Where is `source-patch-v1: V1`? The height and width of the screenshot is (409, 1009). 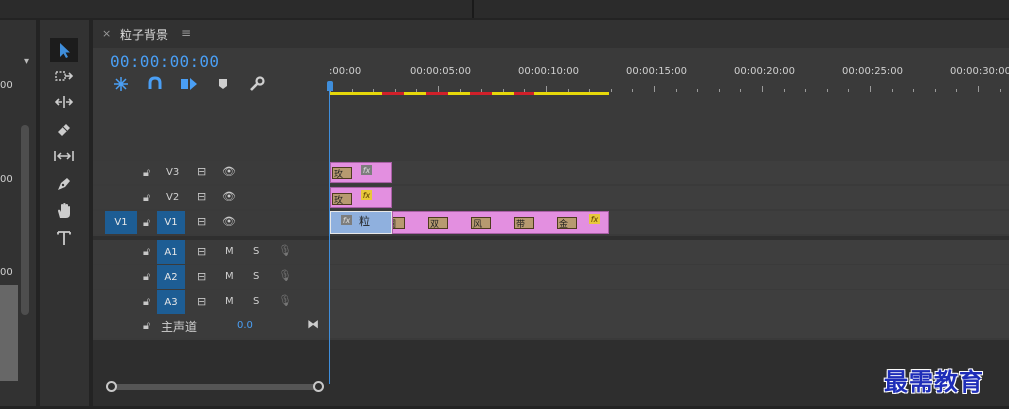
source-patch-v1: V1 is located at coordinates (121, 222).